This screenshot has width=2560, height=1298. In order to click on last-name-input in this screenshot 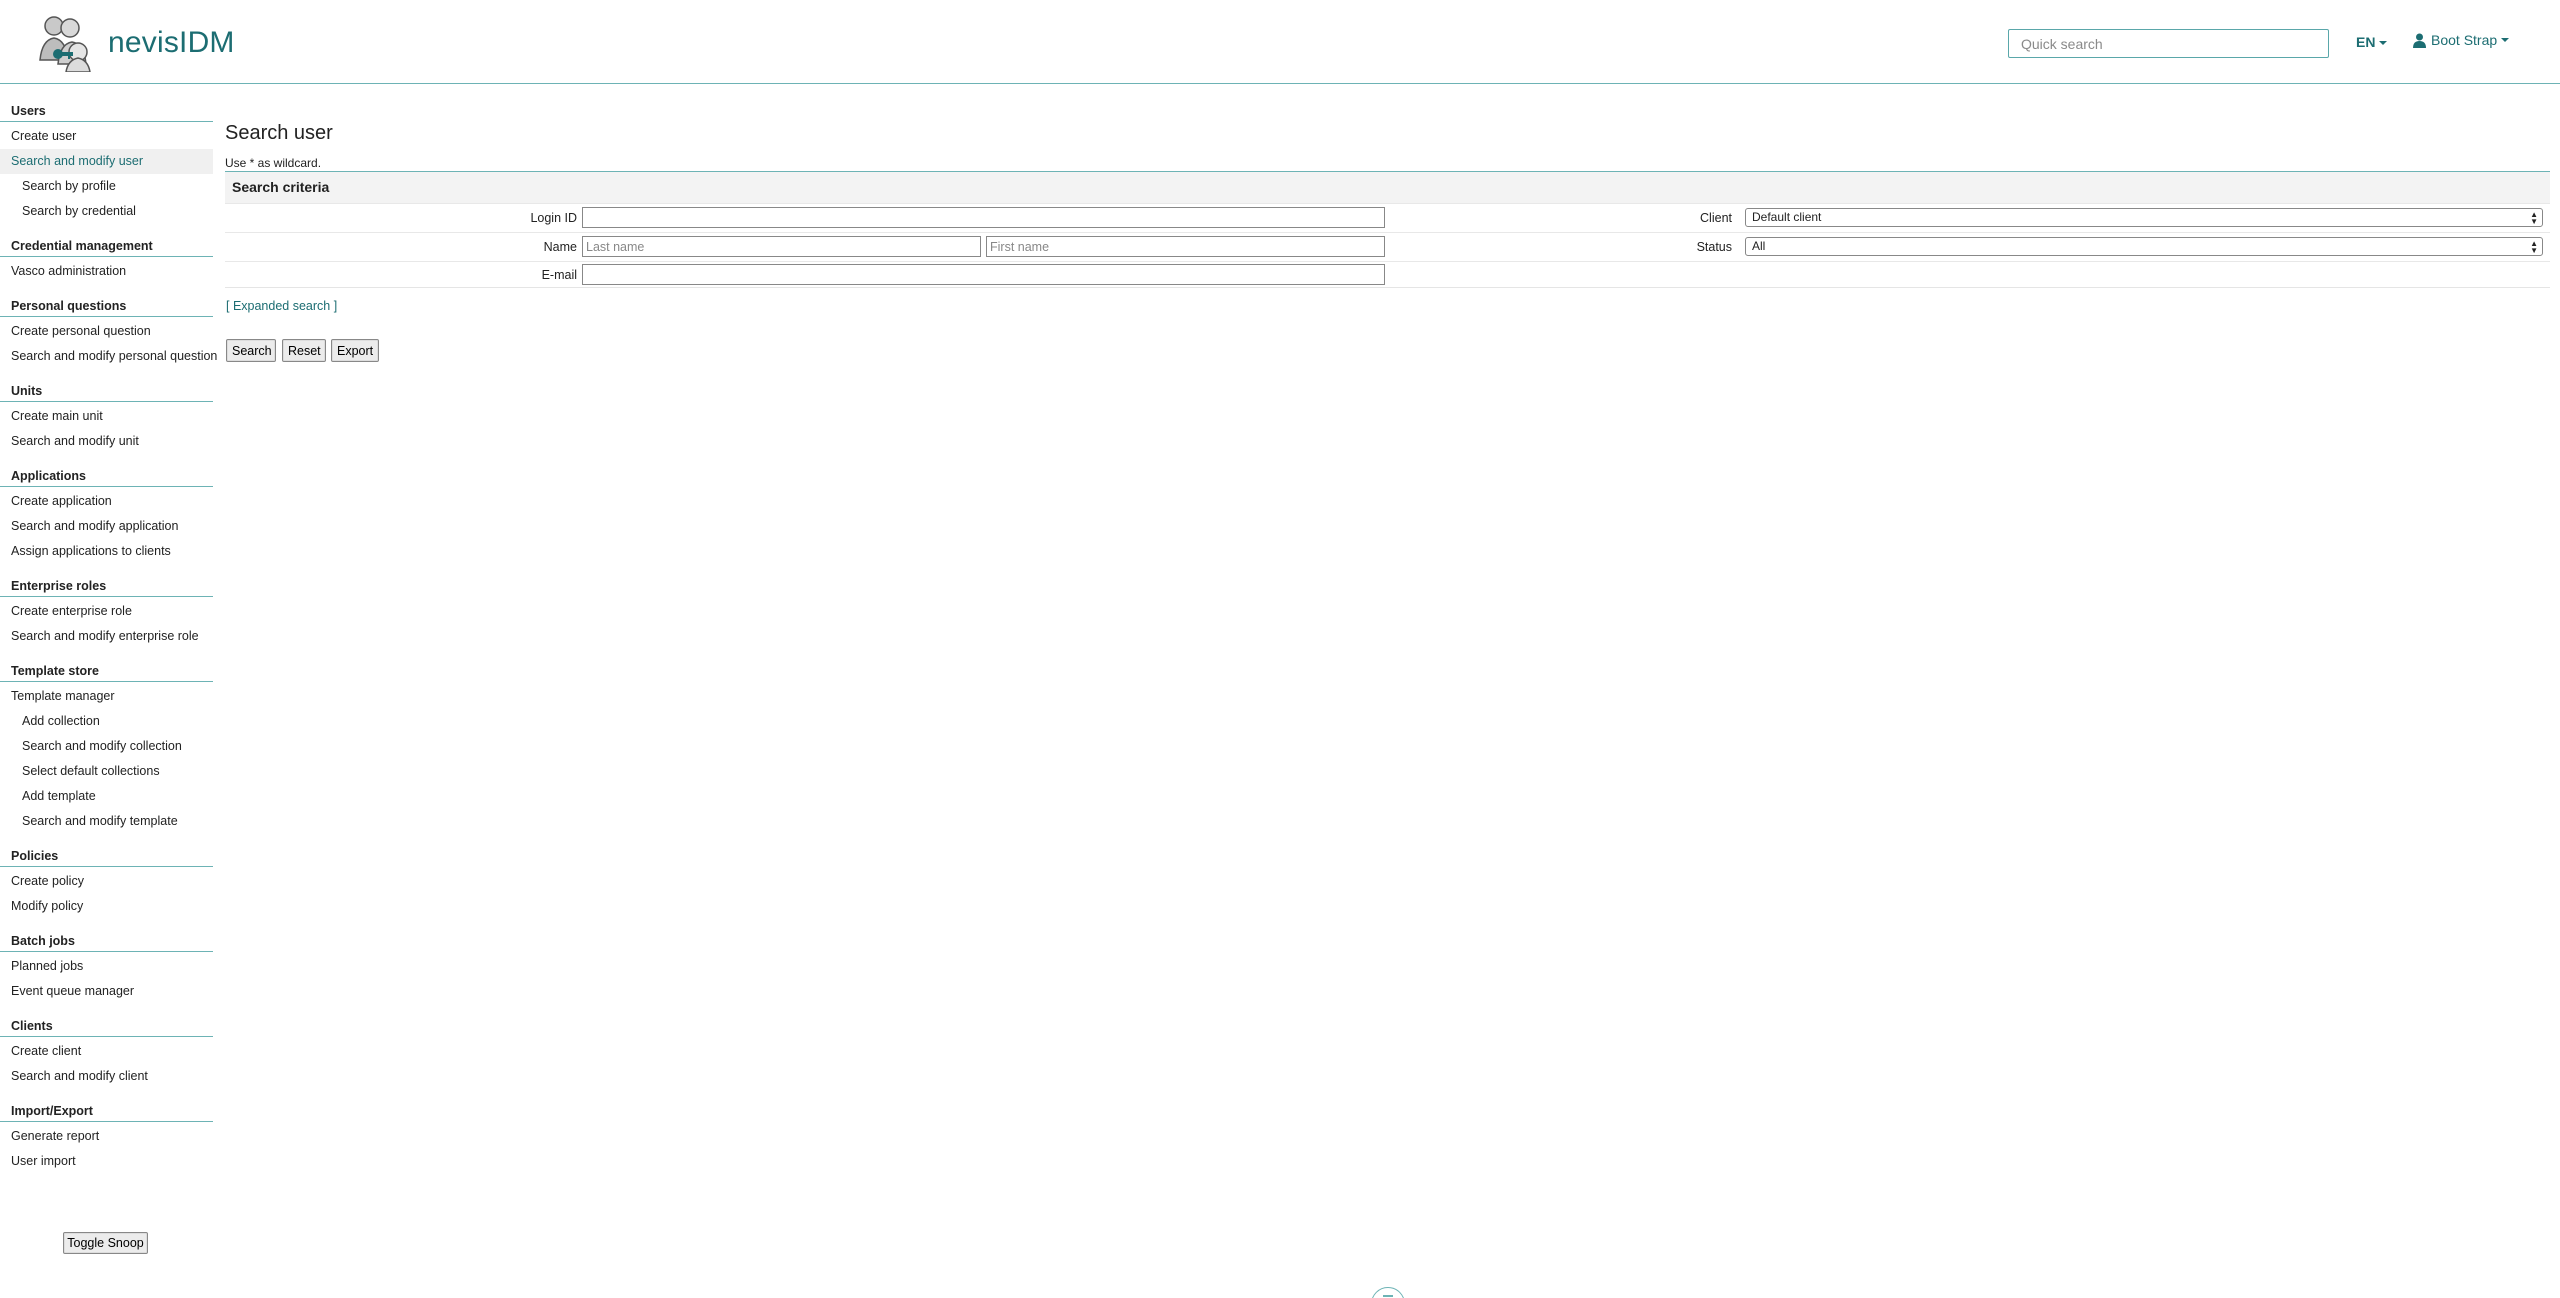, I will do `click(781, 246)`.